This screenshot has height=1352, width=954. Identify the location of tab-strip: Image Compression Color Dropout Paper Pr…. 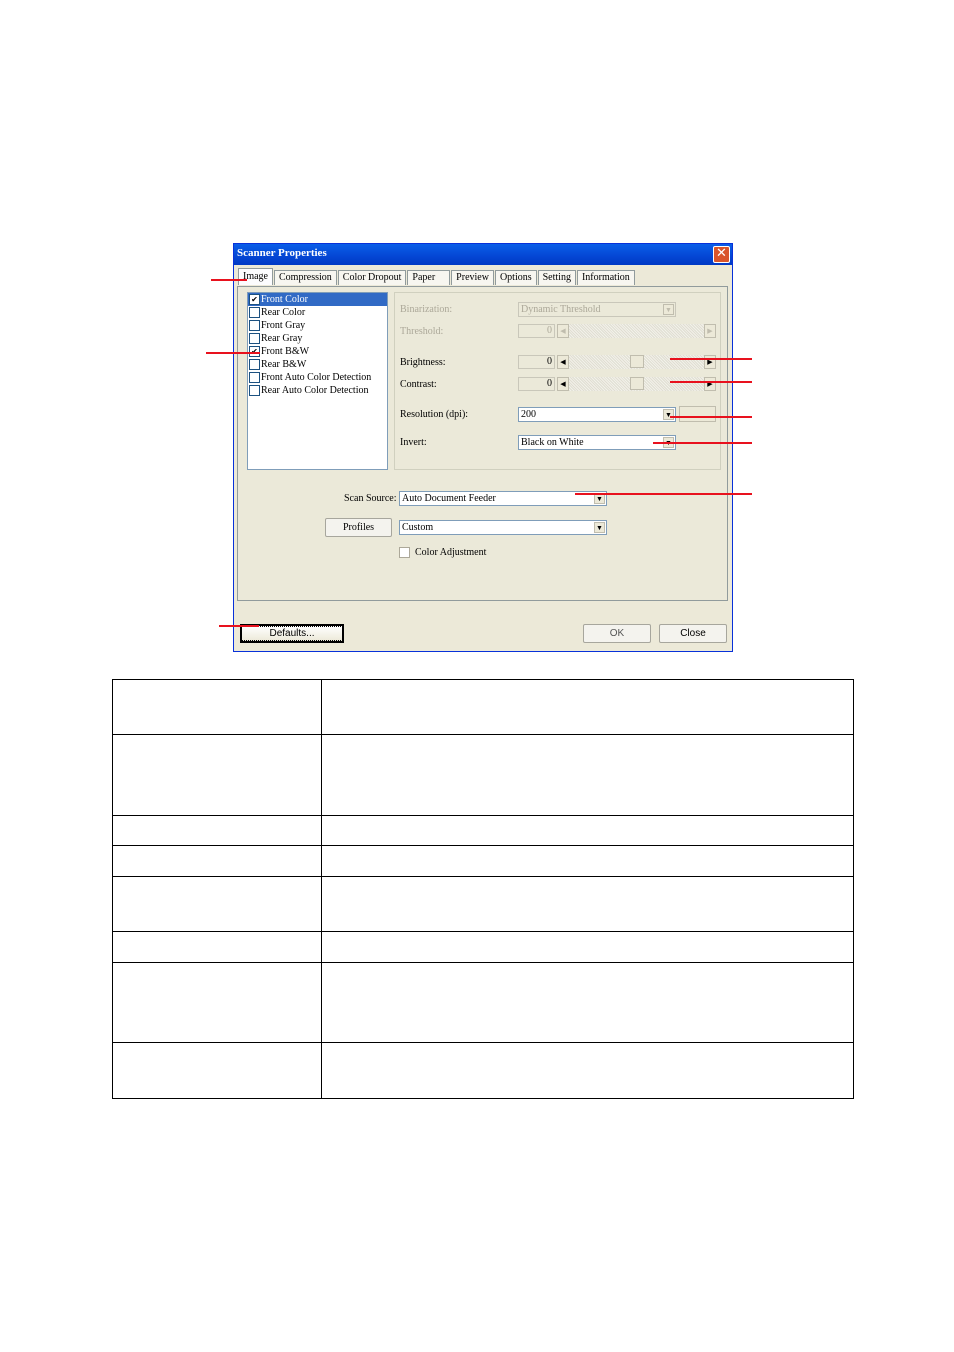
(437, 277).